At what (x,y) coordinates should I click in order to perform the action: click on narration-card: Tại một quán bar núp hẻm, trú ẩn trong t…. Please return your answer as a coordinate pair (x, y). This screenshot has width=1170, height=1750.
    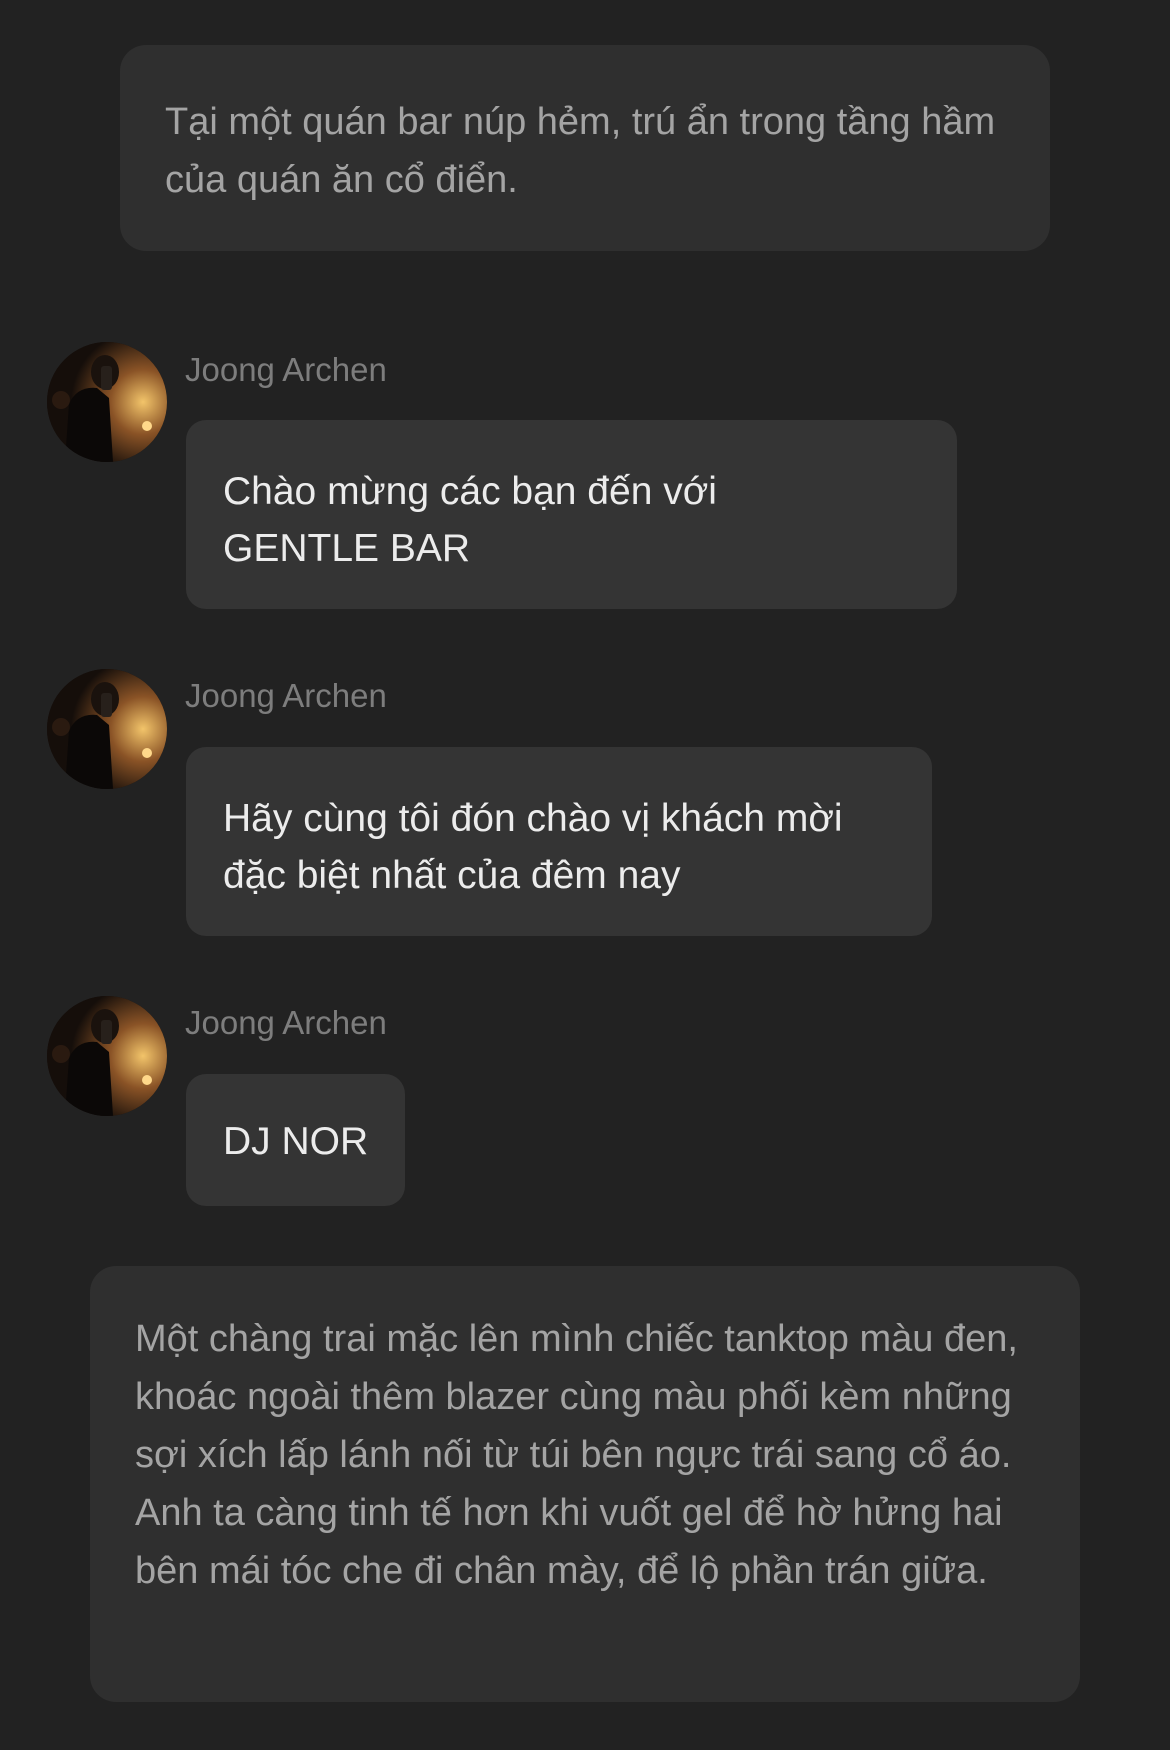
    Looking at the image, I should click on (585, 148).